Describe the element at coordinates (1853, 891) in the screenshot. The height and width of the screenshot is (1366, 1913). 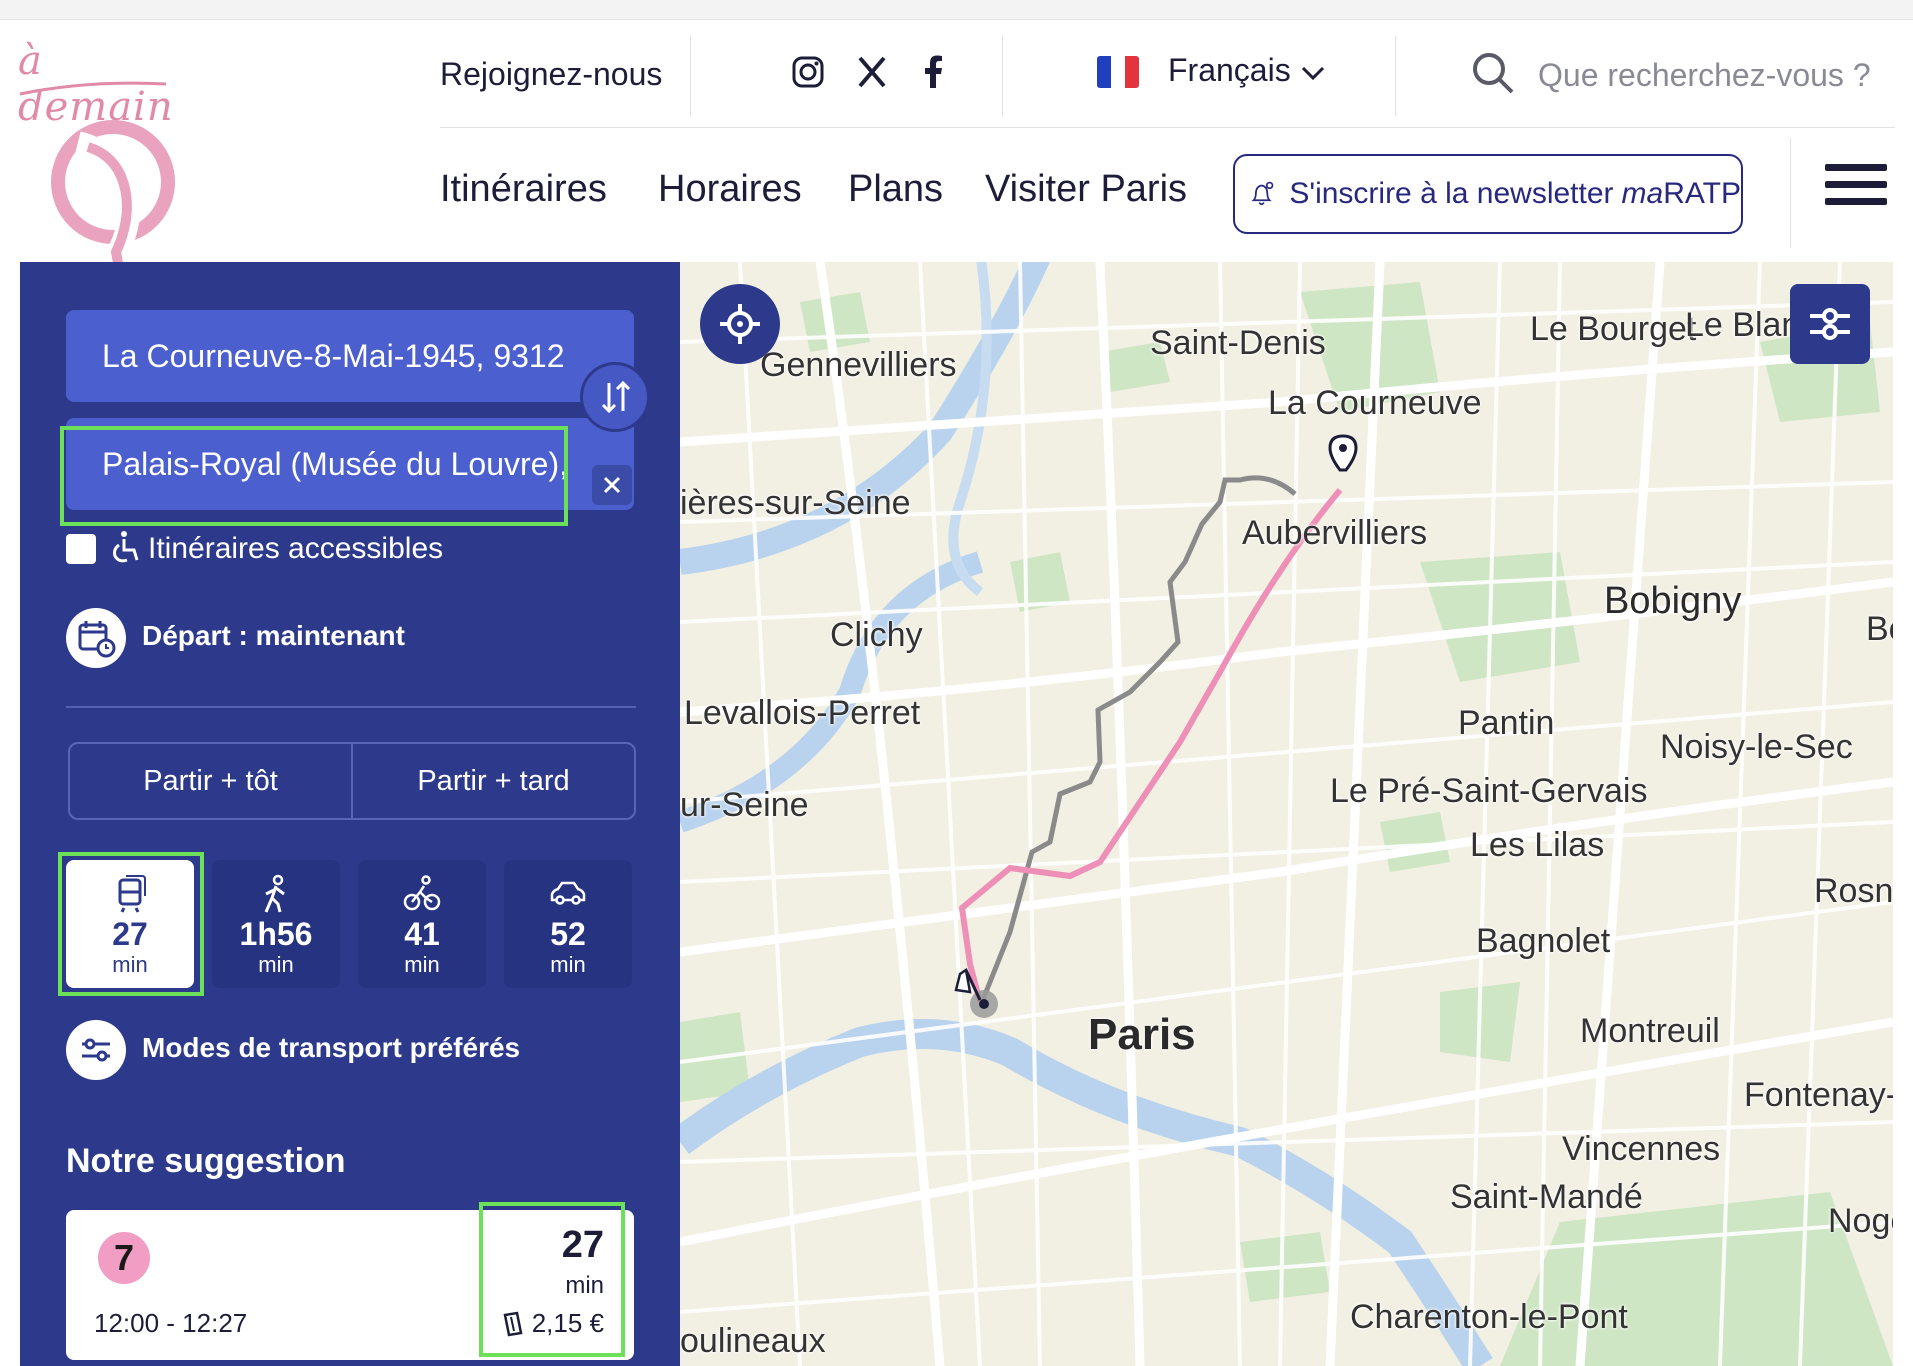
I see `map-label: Rosny-` at that location.